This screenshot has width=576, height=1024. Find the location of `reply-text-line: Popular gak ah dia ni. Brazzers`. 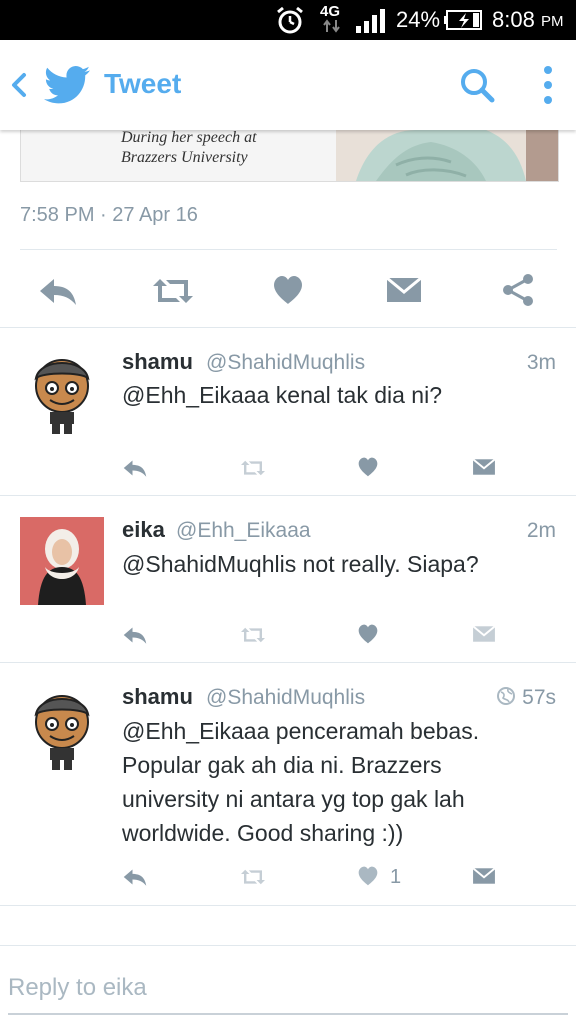

reply-text-line: Popular gak ah dia ni. Brazzers is located at coordinates (282, 765).